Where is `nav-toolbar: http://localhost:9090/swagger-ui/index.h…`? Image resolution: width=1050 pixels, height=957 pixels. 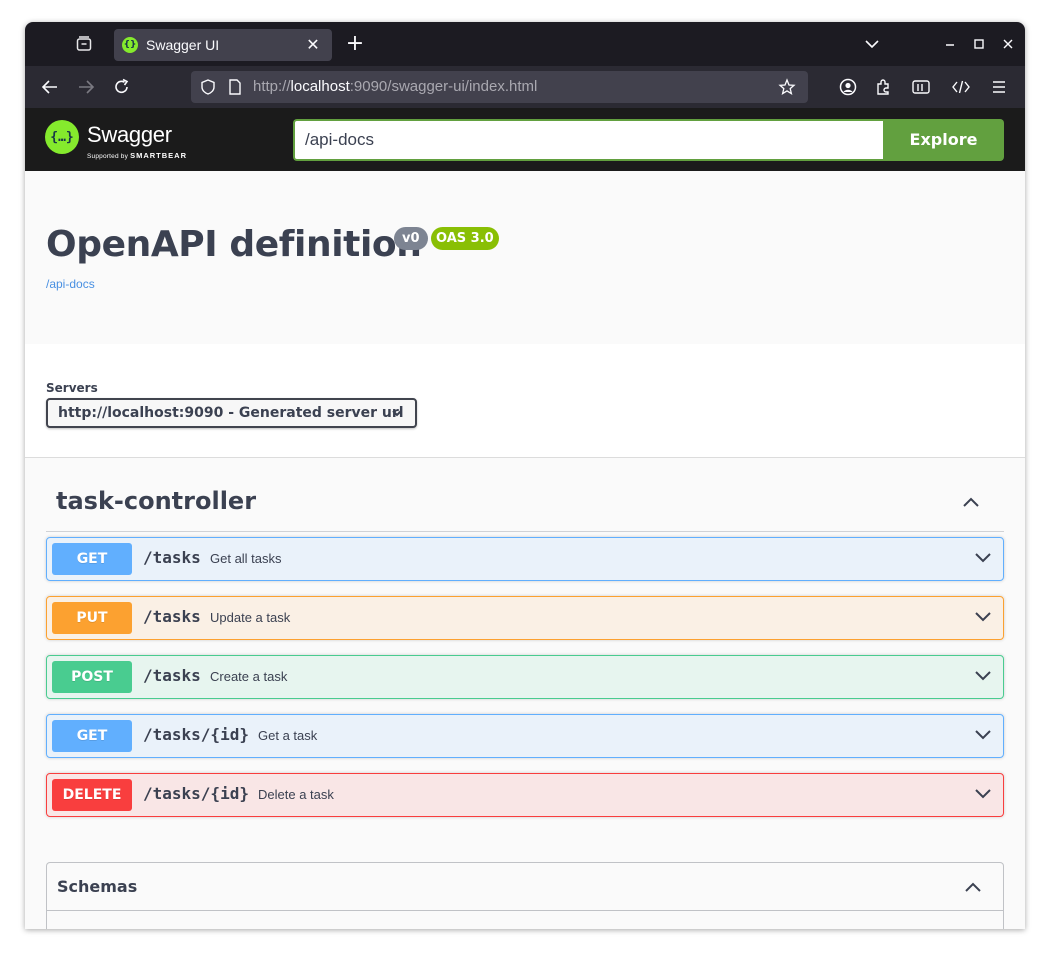 nav-toolbar: http://localhost:9090/swagger-ui/index.h… is located at coordinates (525, 87).